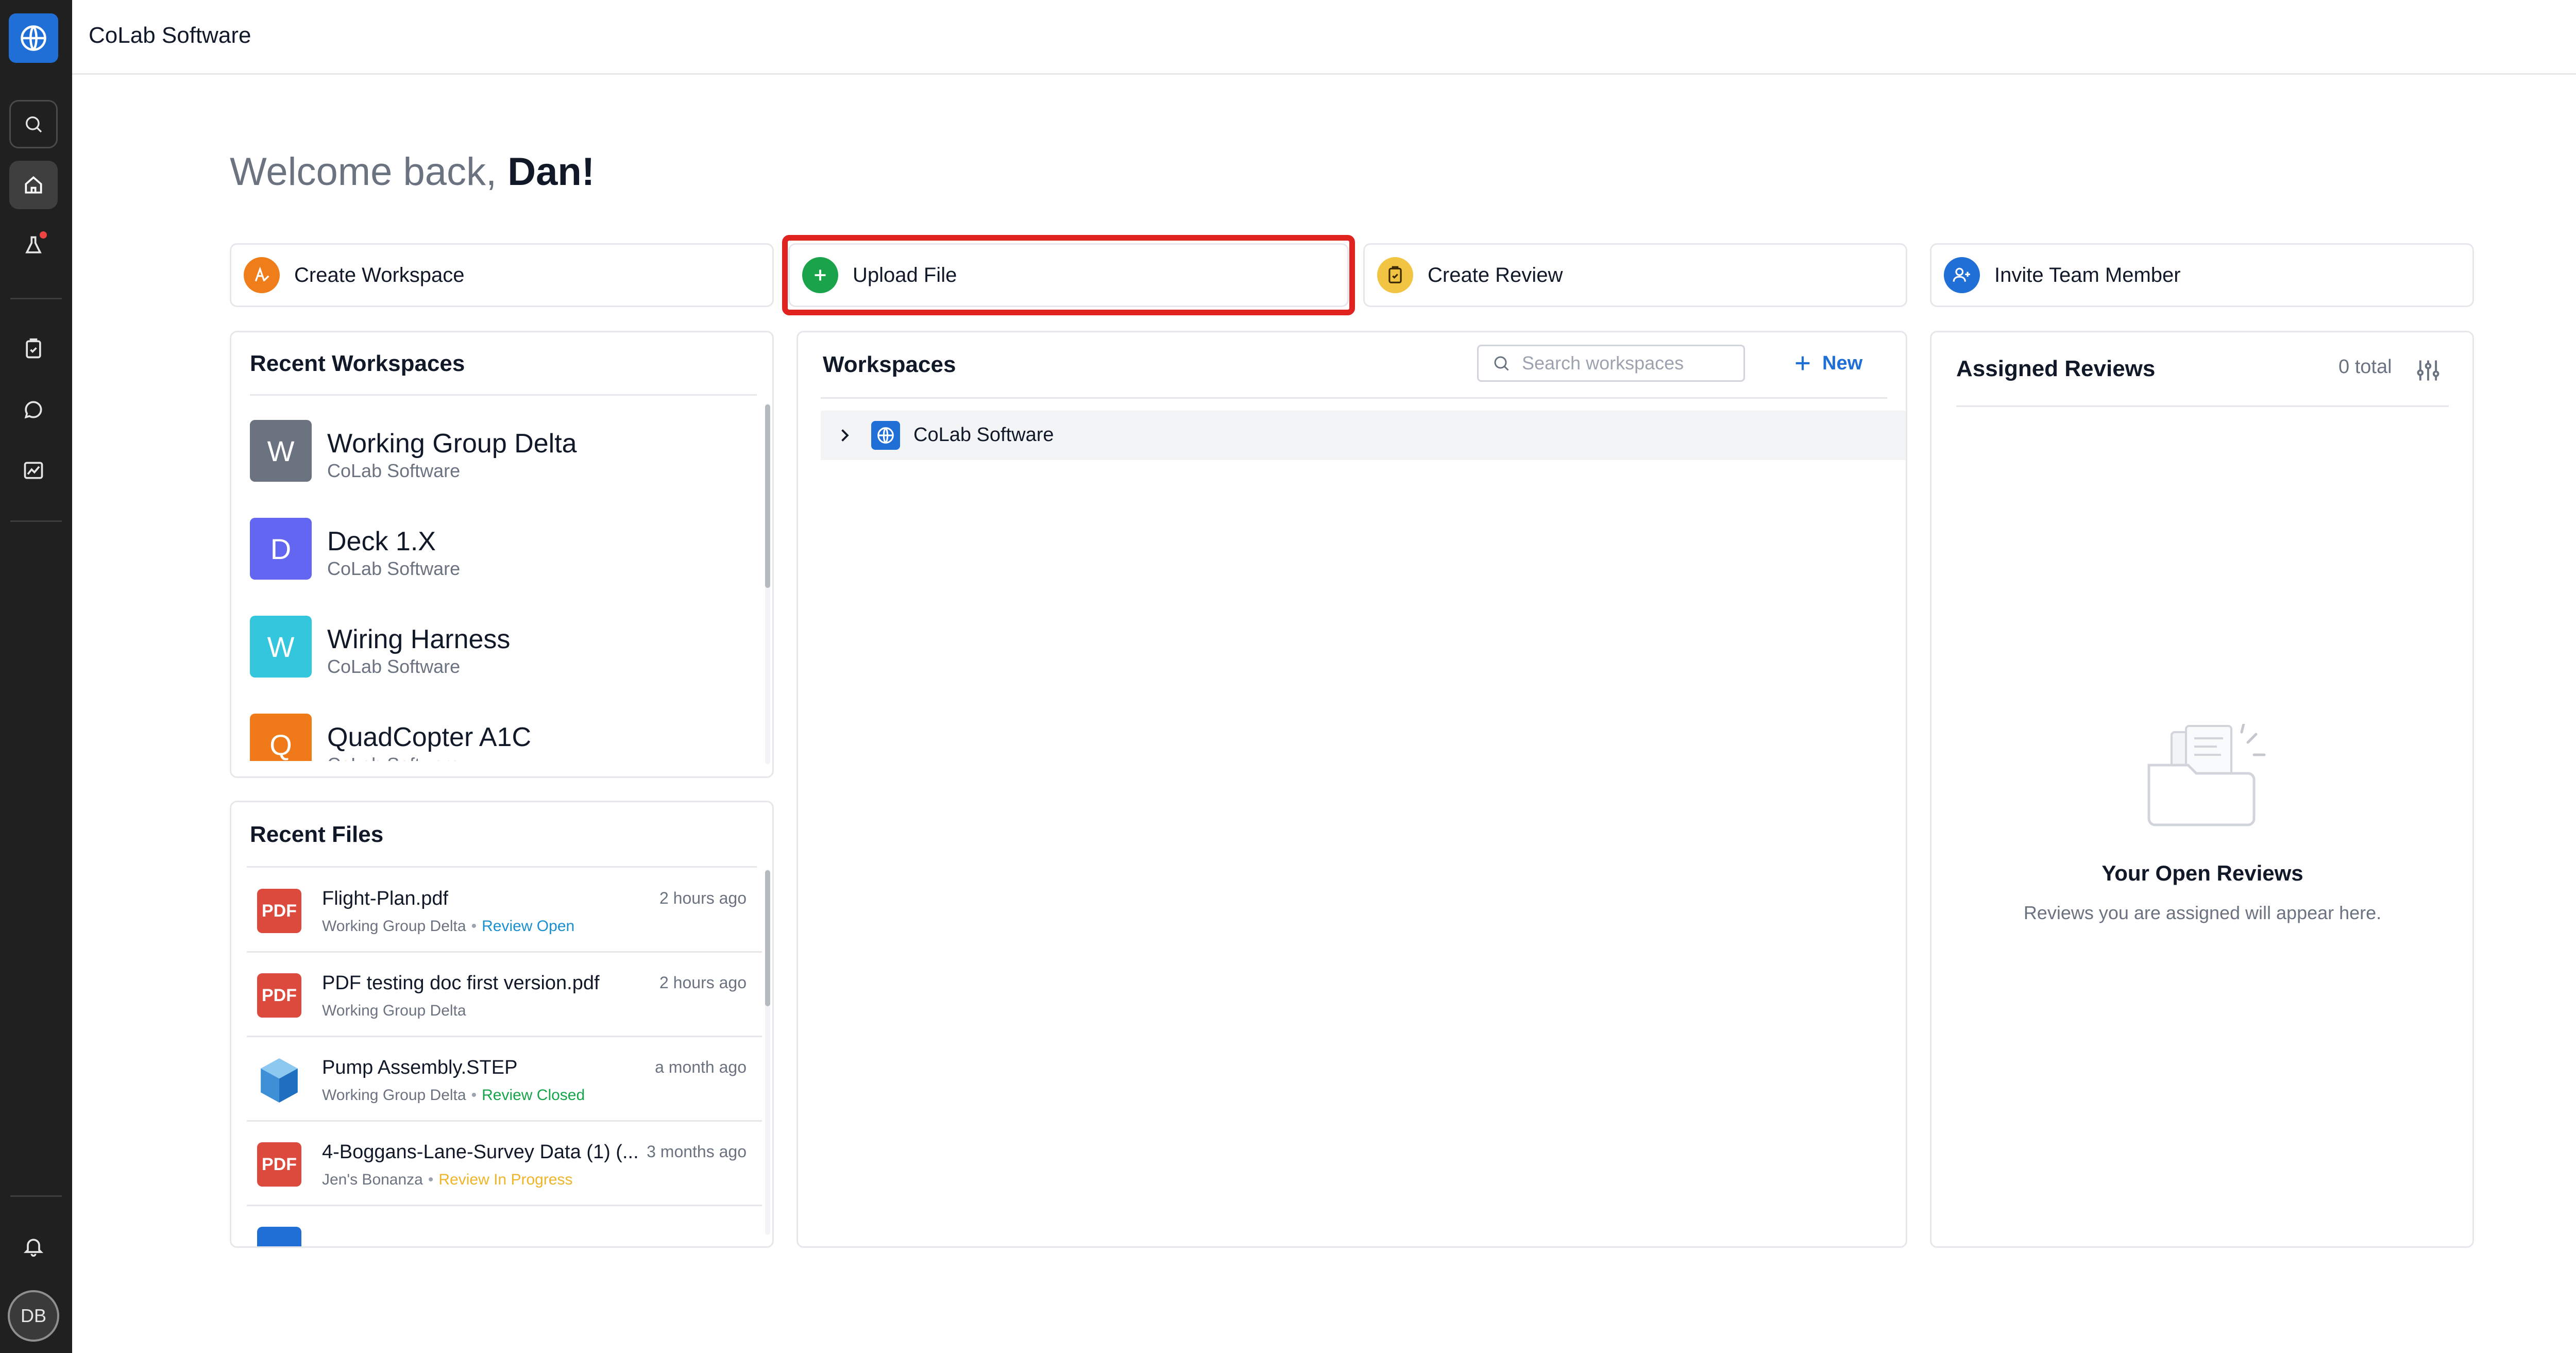  What do you see at coordinates (1495, 274) in the screenshot?
I see `action-label: Create Review` at bounding box center [1495, 274].